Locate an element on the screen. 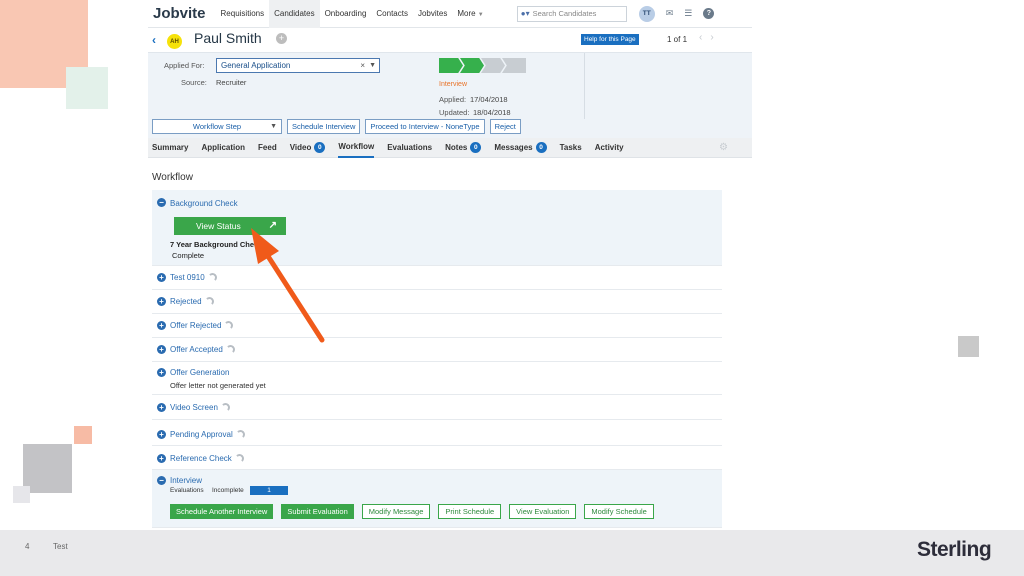  workflow-step: + Offer Accepted is located at coordinates (437, 350).